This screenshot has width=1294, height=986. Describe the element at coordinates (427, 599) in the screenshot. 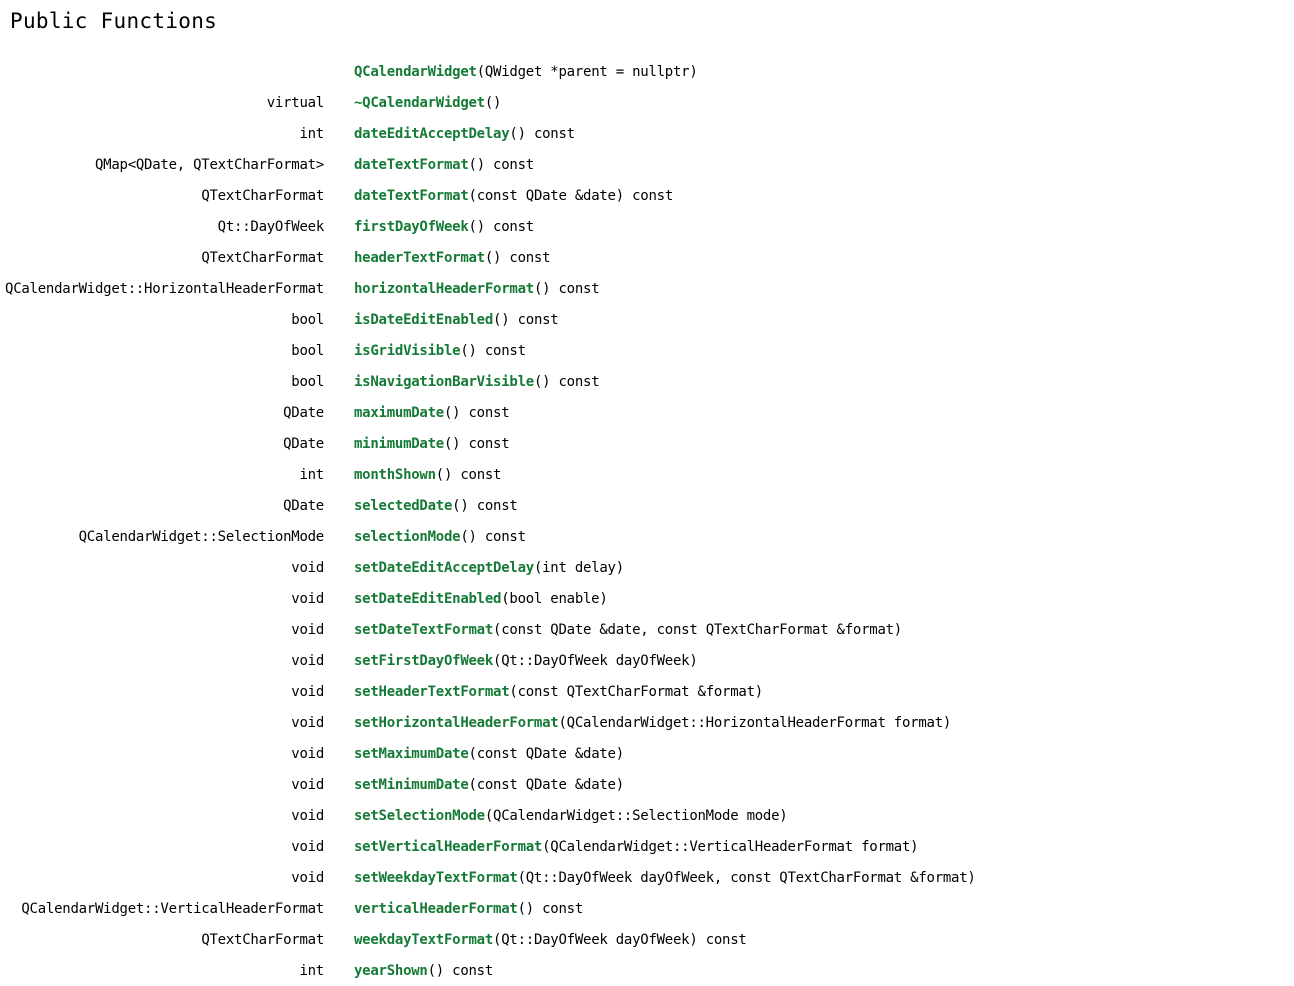

I see `function-name-link: setDateEditEnabled` at that location.